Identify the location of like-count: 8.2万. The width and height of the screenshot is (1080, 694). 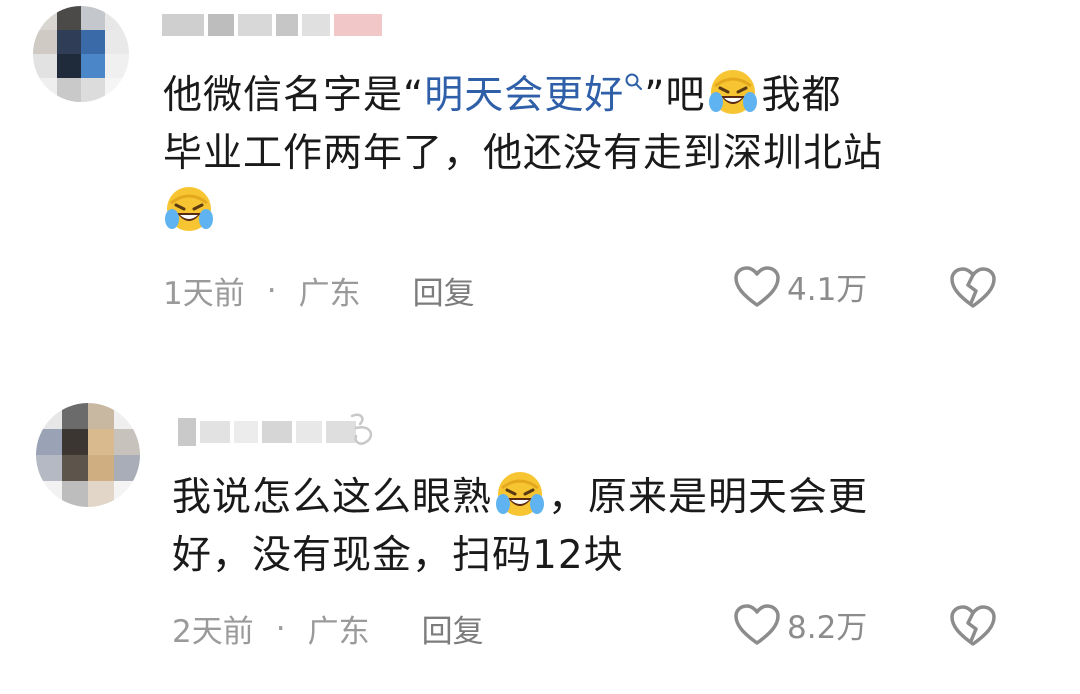
(827, 628).